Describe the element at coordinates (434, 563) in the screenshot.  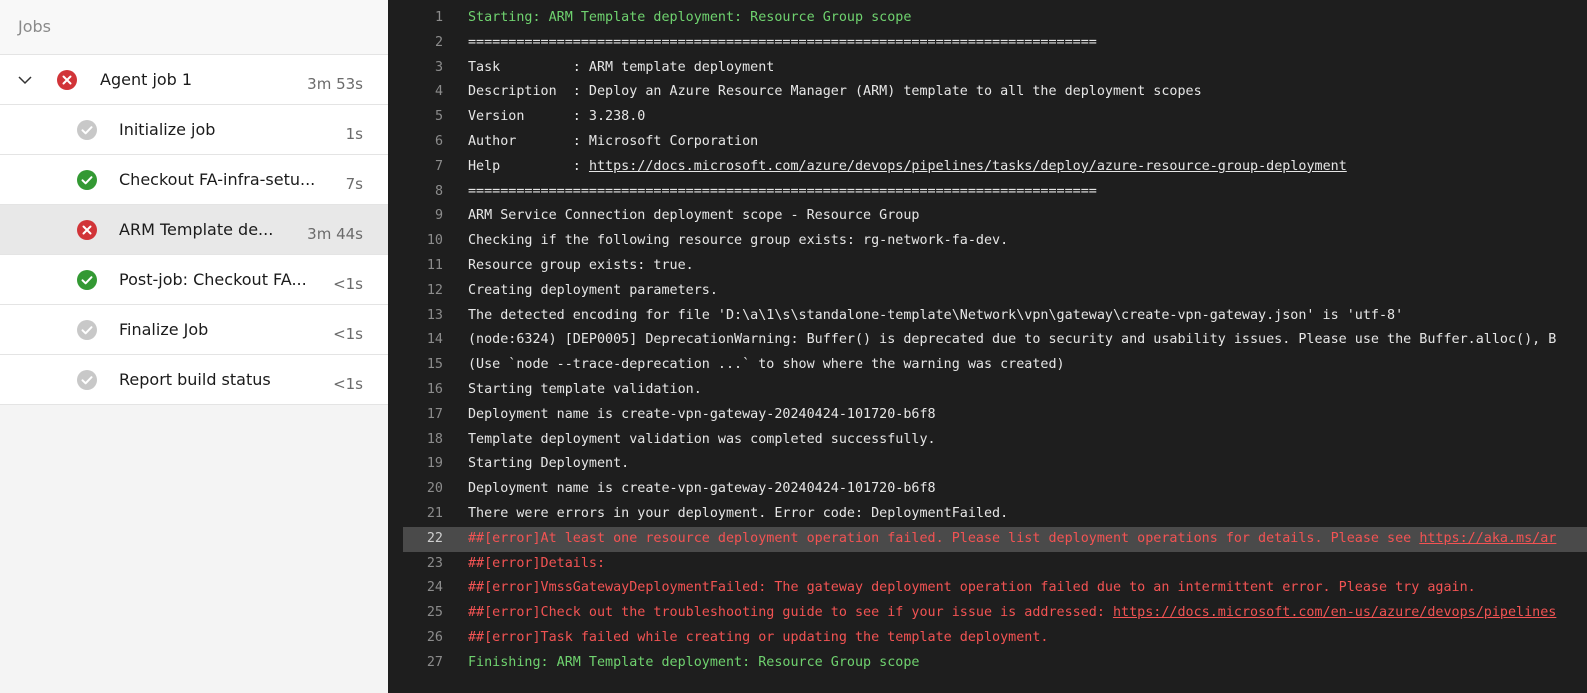
I see `line-number: 23` at that location.